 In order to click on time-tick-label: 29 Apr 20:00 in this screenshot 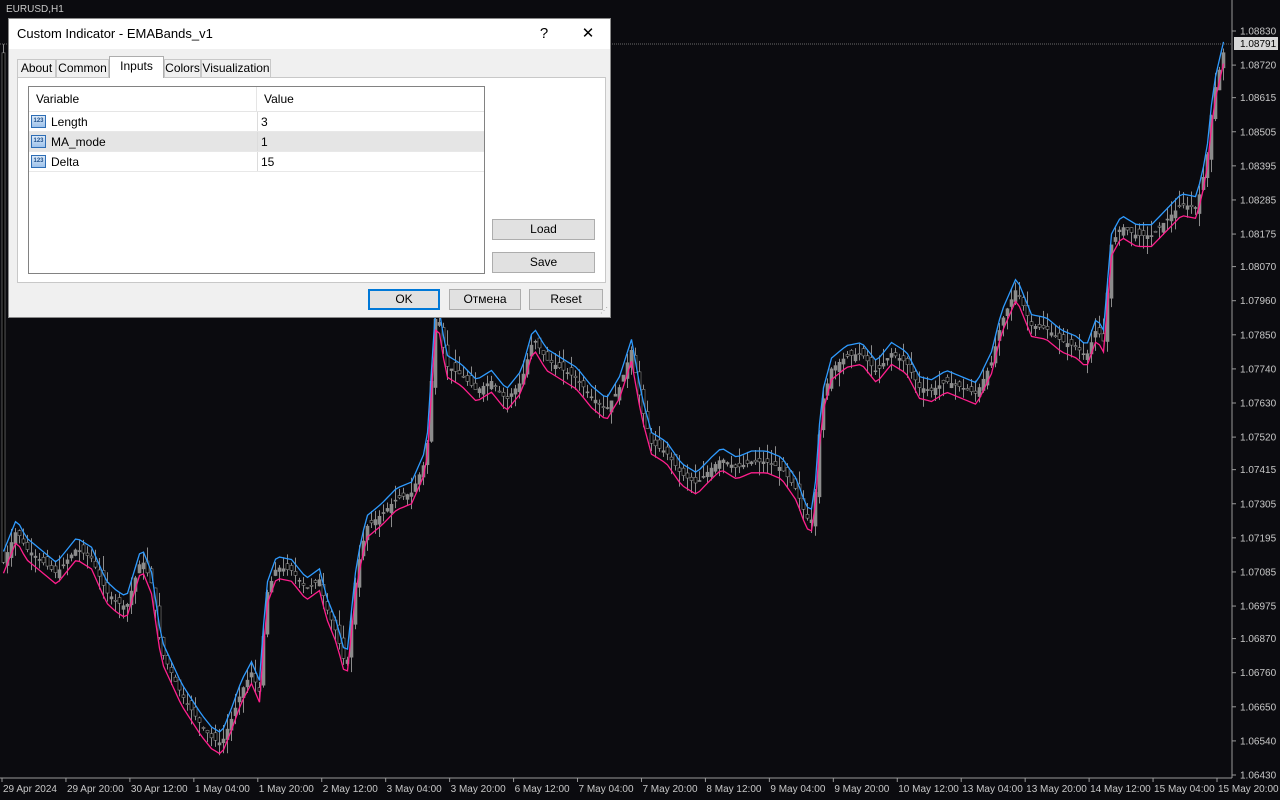, I will do `click(95, 789)`.